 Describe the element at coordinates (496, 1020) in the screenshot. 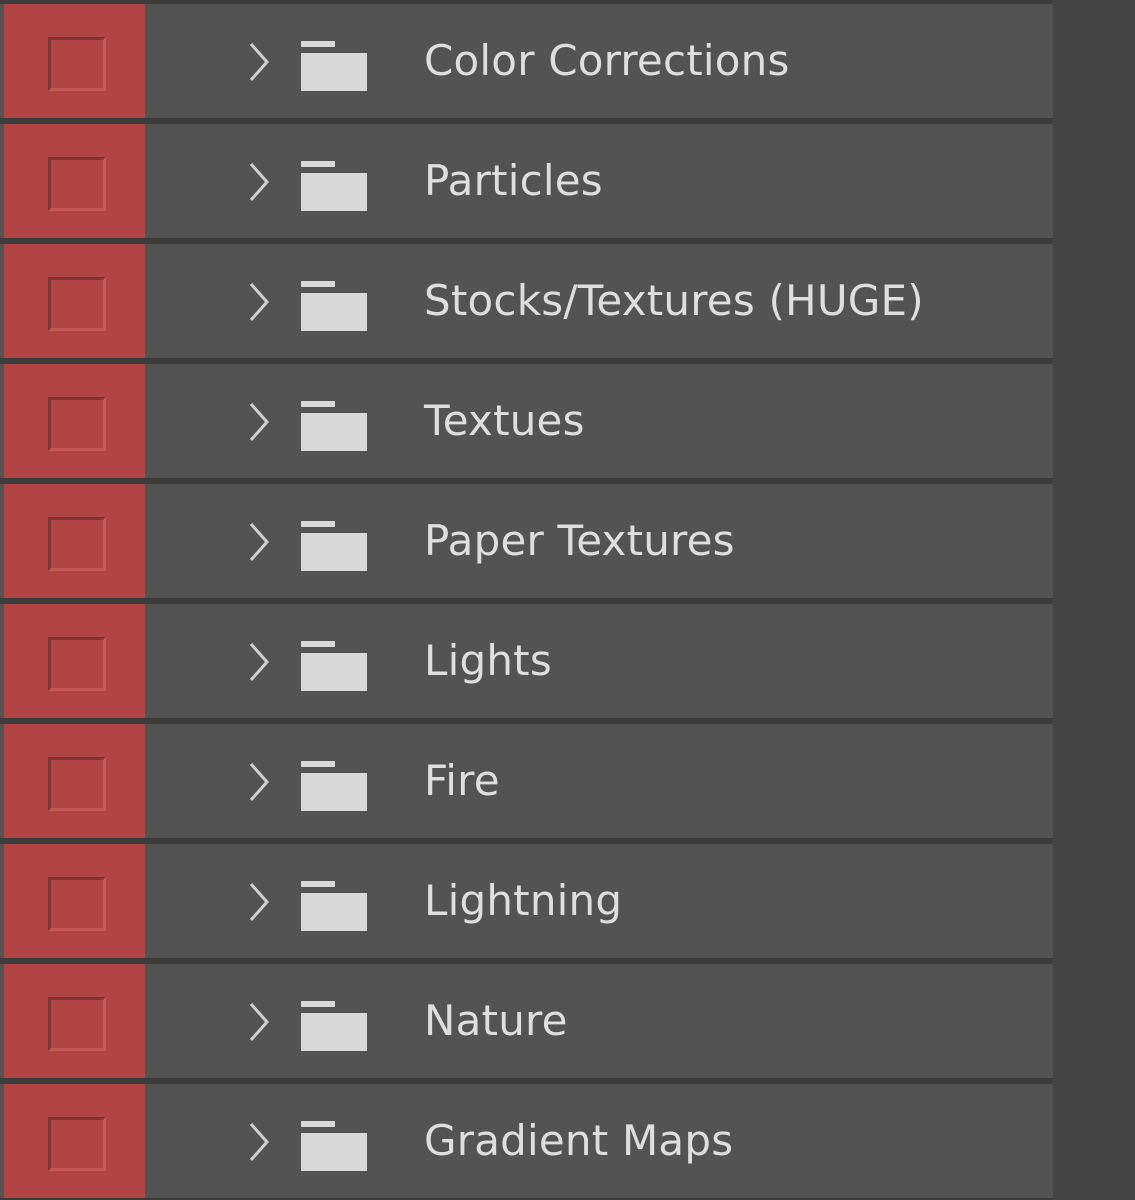

I see `layer-group-label: Nature` at that location.